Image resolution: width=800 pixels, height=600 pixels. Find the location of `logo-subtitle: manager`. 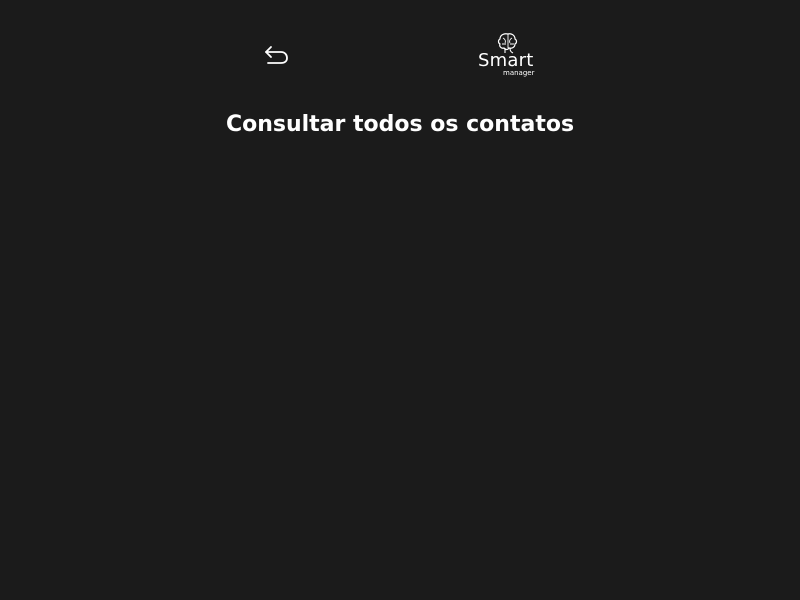

logo-subtitle: manager is located at coordinates (519, 73).